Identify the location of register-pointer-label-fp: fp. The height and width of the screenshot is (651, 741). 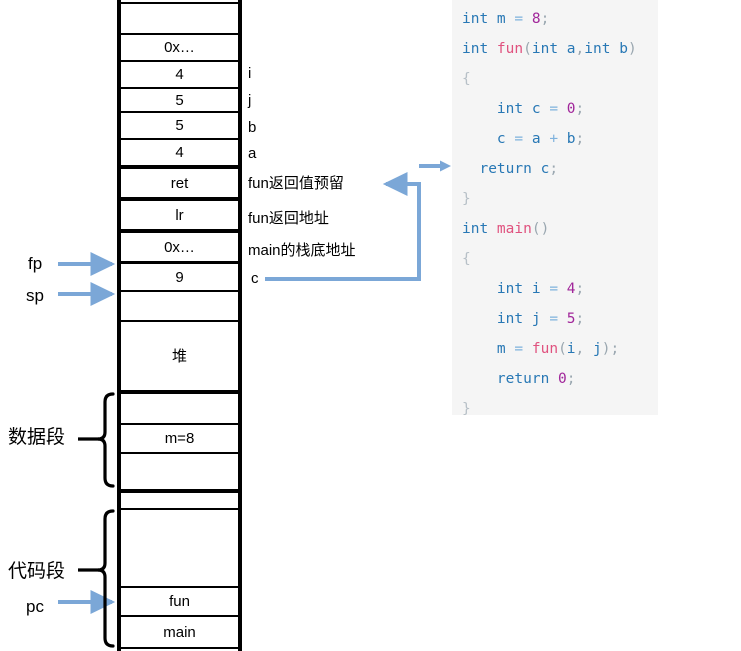
(35, 263).